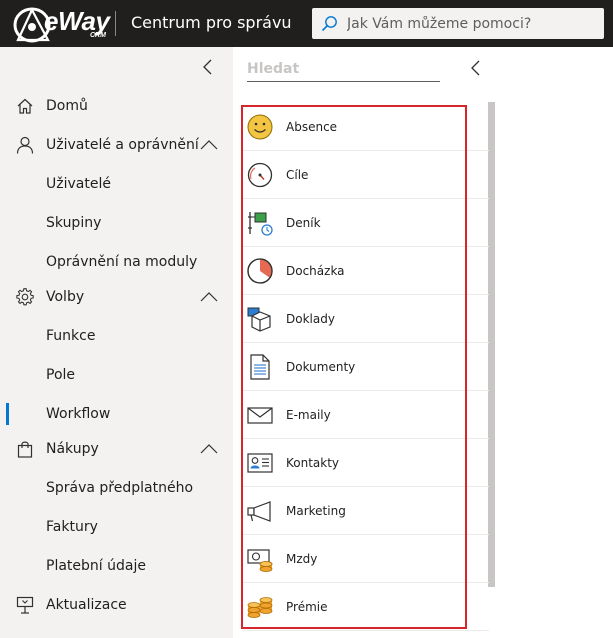  What do you see at coordinates (72, 527) in the screenshot?
I see `nav-item-label: Faktury` at bounding box center [72, 527].